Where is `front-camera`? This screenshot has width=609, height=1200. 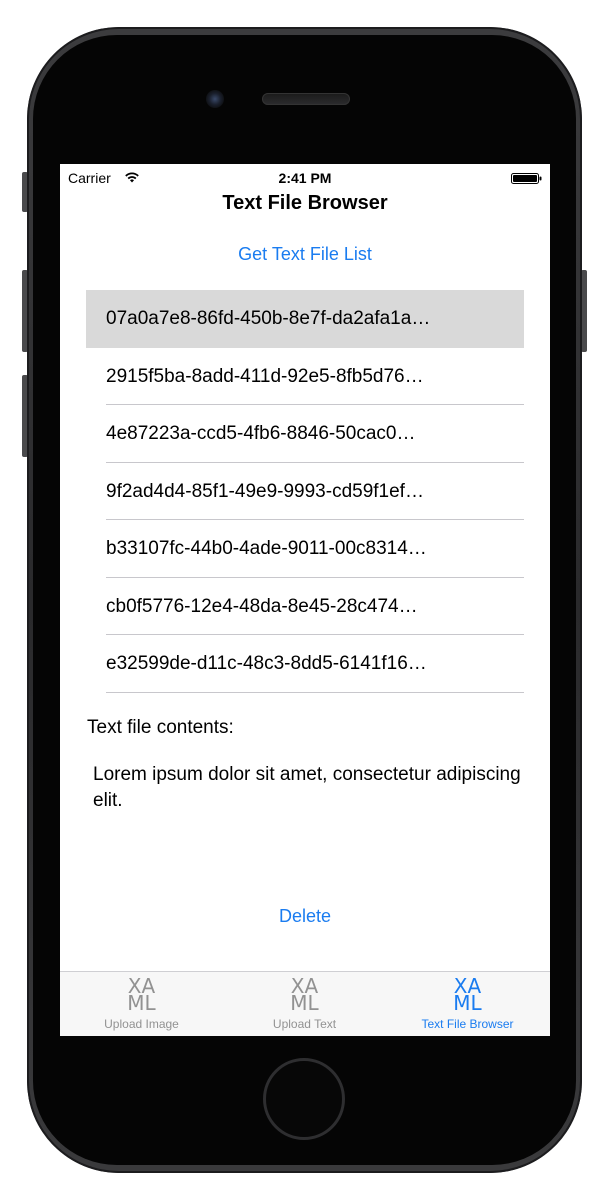
front-camera is located at coordinates (215, 99).